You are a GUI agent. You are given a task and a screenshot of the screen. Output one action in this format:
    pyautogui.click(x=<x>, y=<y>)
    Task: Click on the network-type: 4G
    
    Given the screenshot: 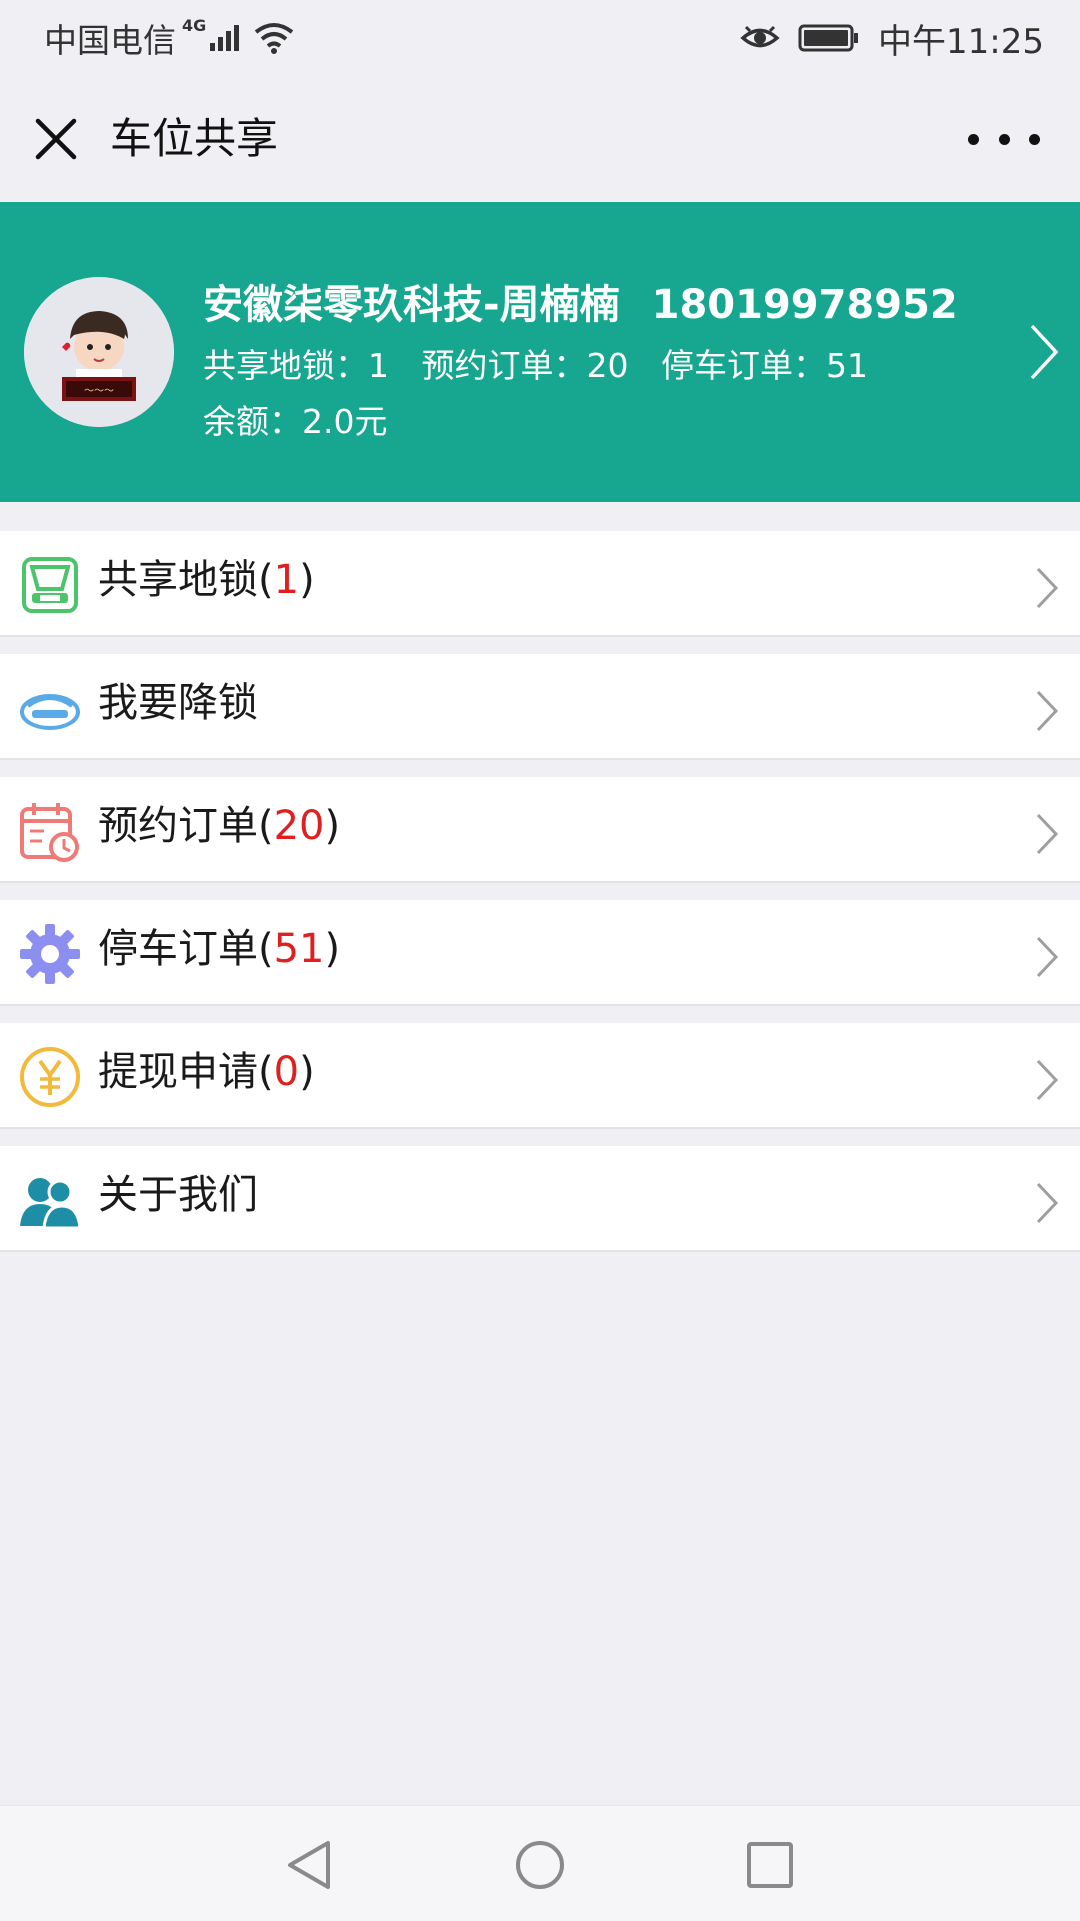 What is the action you would take?
    pyautogui.click(x=194, y=25)
    